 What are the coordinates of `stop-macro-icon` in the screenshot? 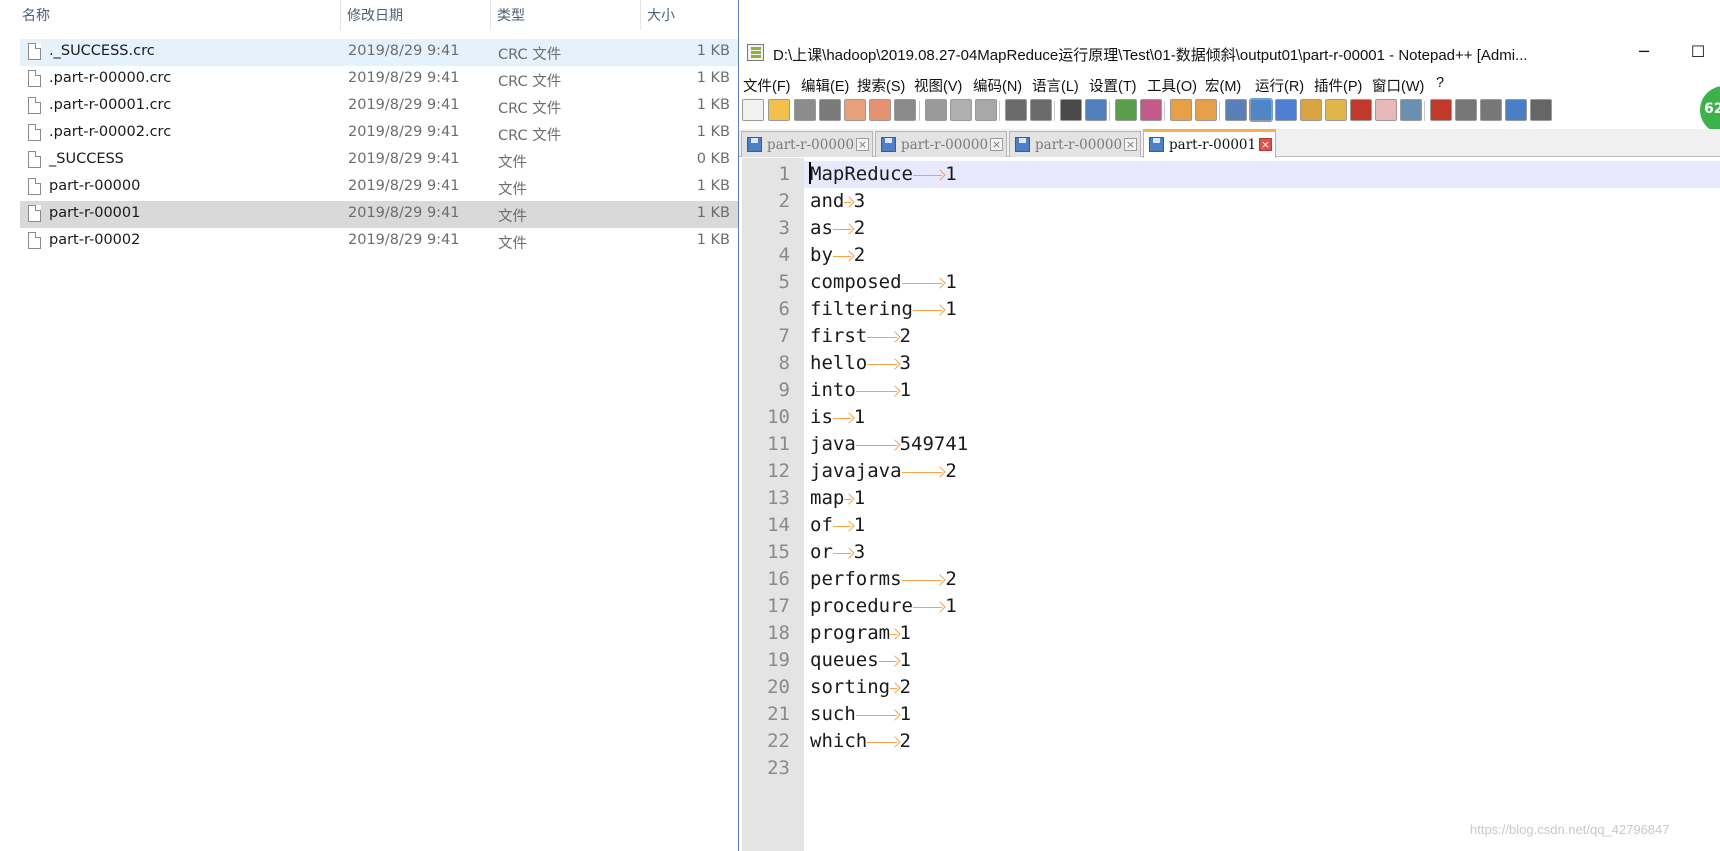 It's located at (1466, 110).